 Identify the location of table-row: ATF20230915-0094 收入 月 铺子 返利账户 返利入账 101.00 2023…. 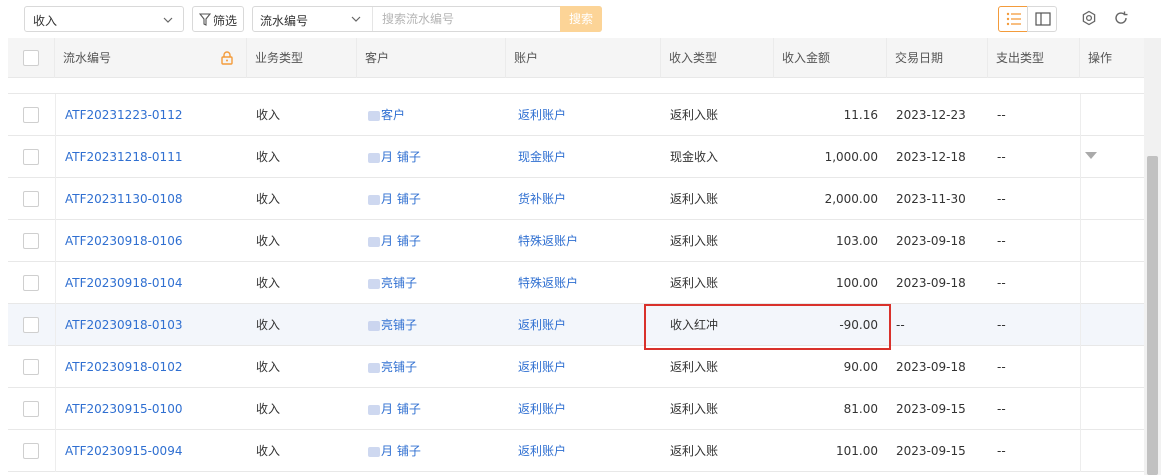
(576, 451).